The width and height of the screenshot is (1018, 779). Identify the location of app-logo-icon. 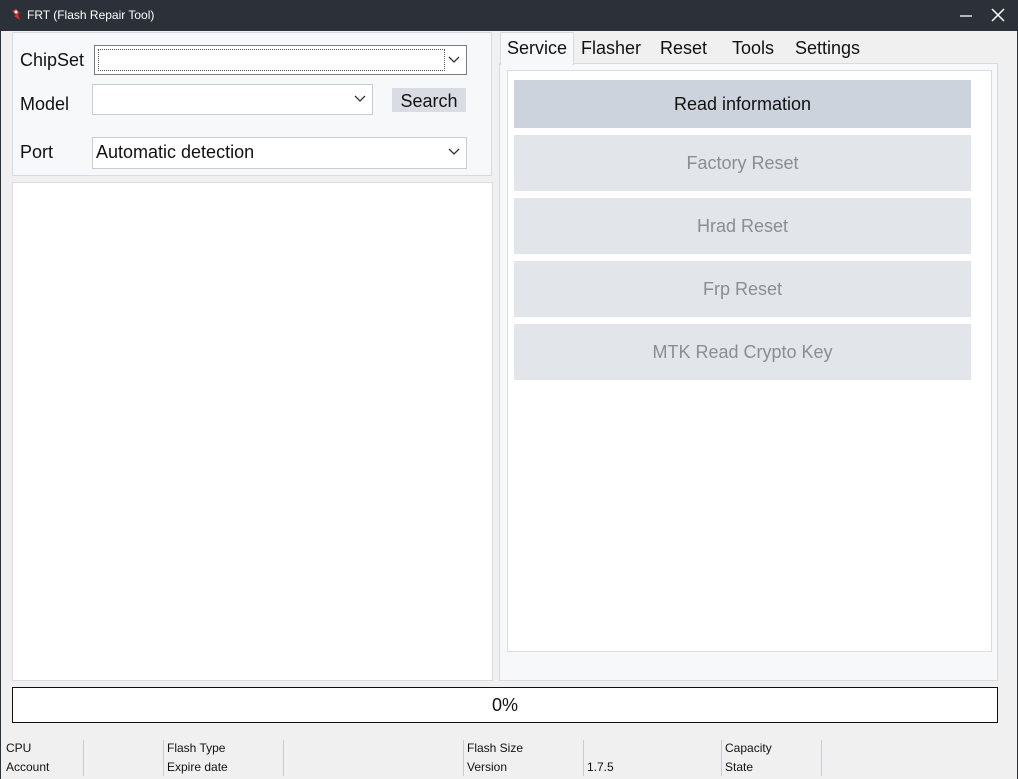
(16, 14).